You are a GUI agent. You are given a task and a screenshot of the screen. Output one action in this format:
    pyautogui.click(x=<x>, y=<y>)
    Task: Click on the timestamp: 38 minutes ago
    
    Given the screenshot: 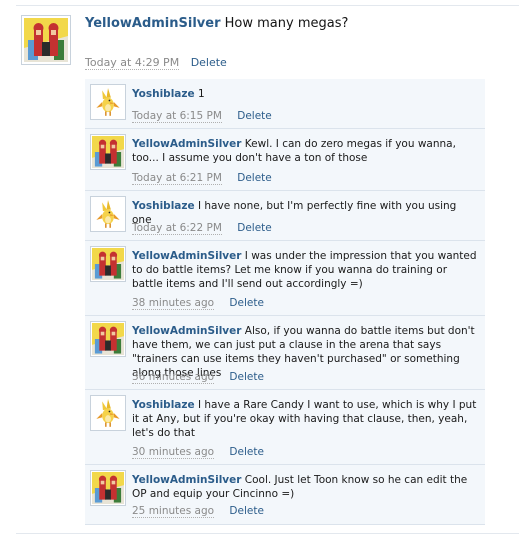 What is the action you would take?
    pyautogui.click(x=173, y=303)
    